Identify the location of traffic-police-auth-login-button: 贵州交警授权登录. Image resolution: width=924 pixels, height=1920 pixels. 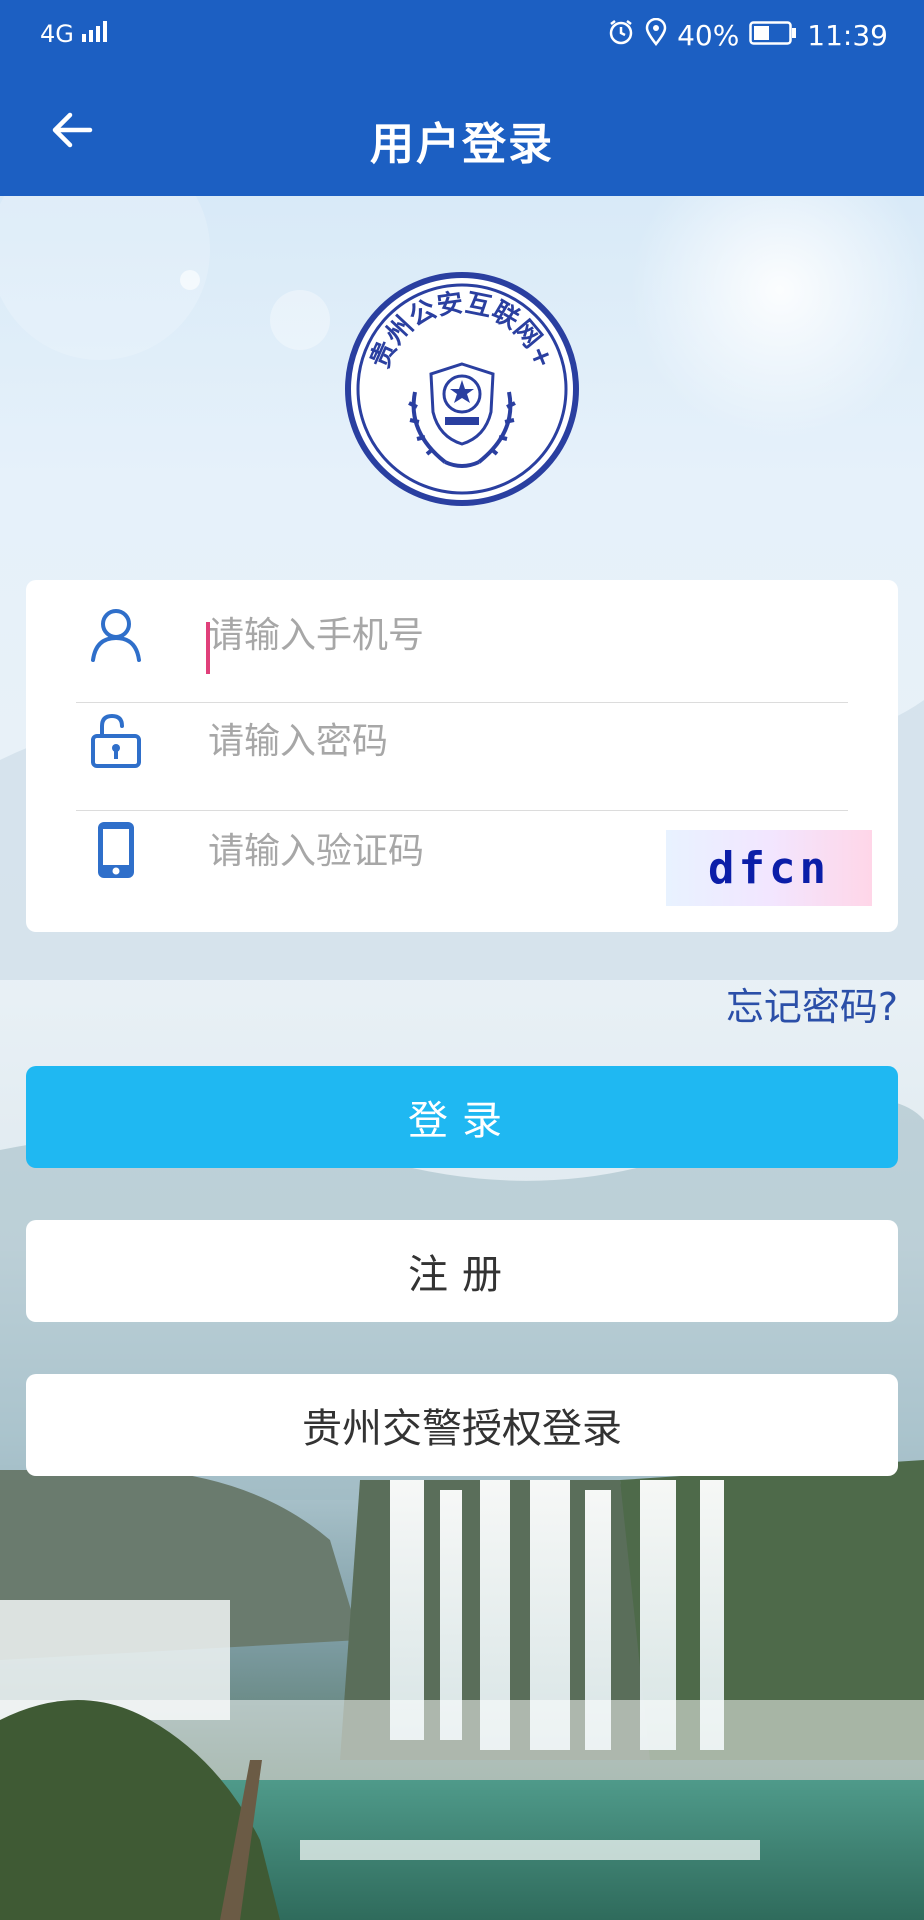
(462, 1425).